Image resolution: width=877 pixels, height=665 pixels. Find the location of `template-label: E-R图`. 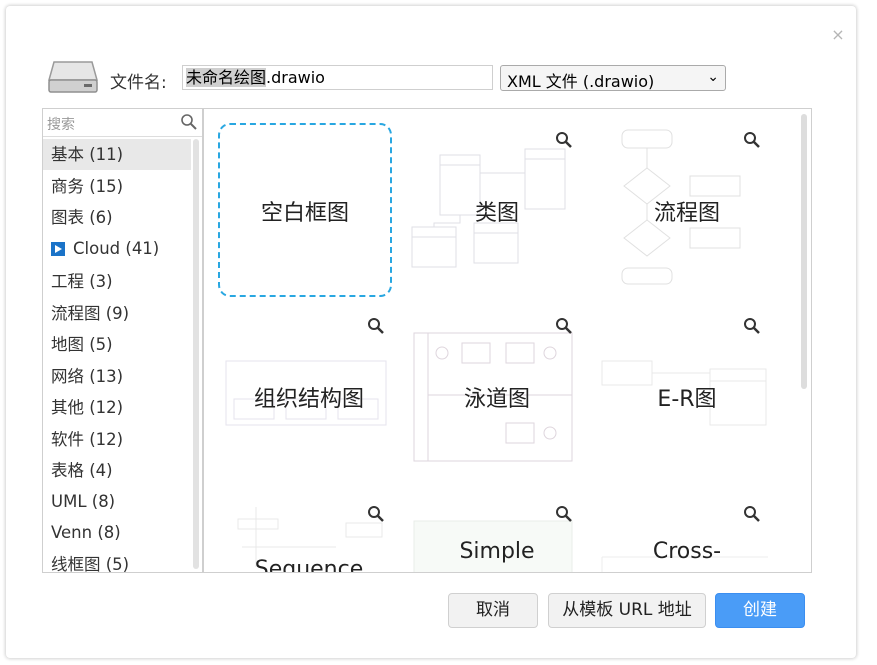

template-label: E-R图 is located at coordinates (687, 399).